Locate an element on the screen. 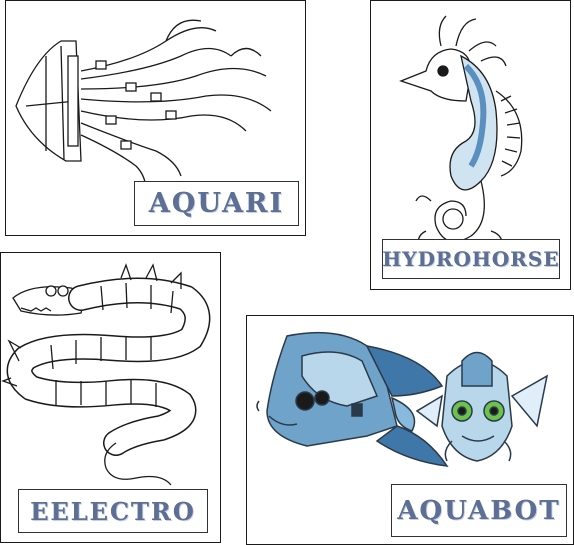 The width and height of the screenshot is (574, 545). aquari-label: AQUARI is located at coordinates (216, 203).